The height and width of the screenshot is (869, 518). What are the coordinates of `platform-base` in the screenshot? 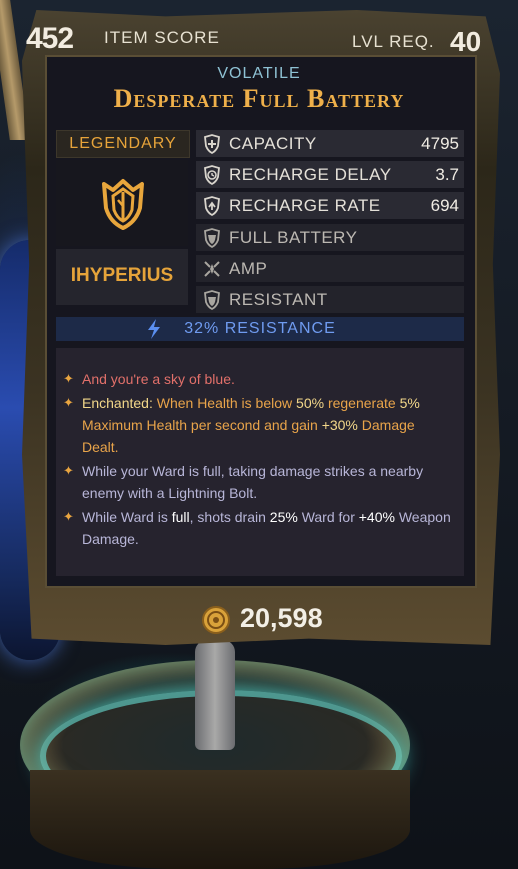 It's located at (220, 819).